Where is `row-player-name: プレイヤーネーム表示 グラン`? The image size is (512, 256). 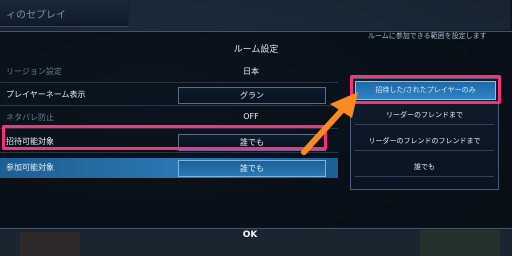 row-player-name: プレイヤーネーム表示 グラン is located at coordinates (169, 95).